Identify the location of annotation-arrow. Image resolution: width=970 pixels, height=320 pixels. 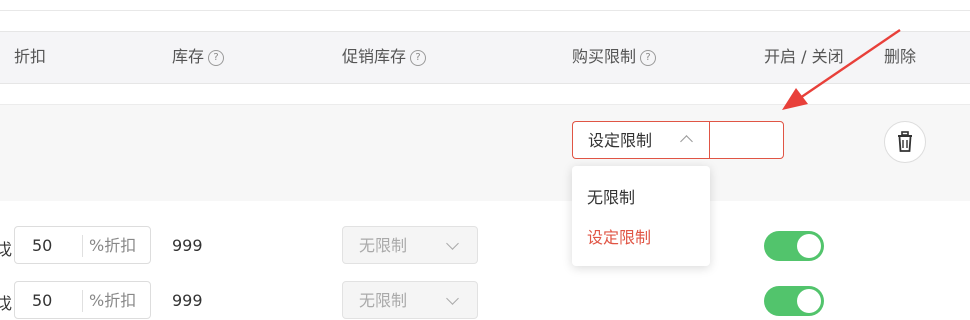
(841, 69).